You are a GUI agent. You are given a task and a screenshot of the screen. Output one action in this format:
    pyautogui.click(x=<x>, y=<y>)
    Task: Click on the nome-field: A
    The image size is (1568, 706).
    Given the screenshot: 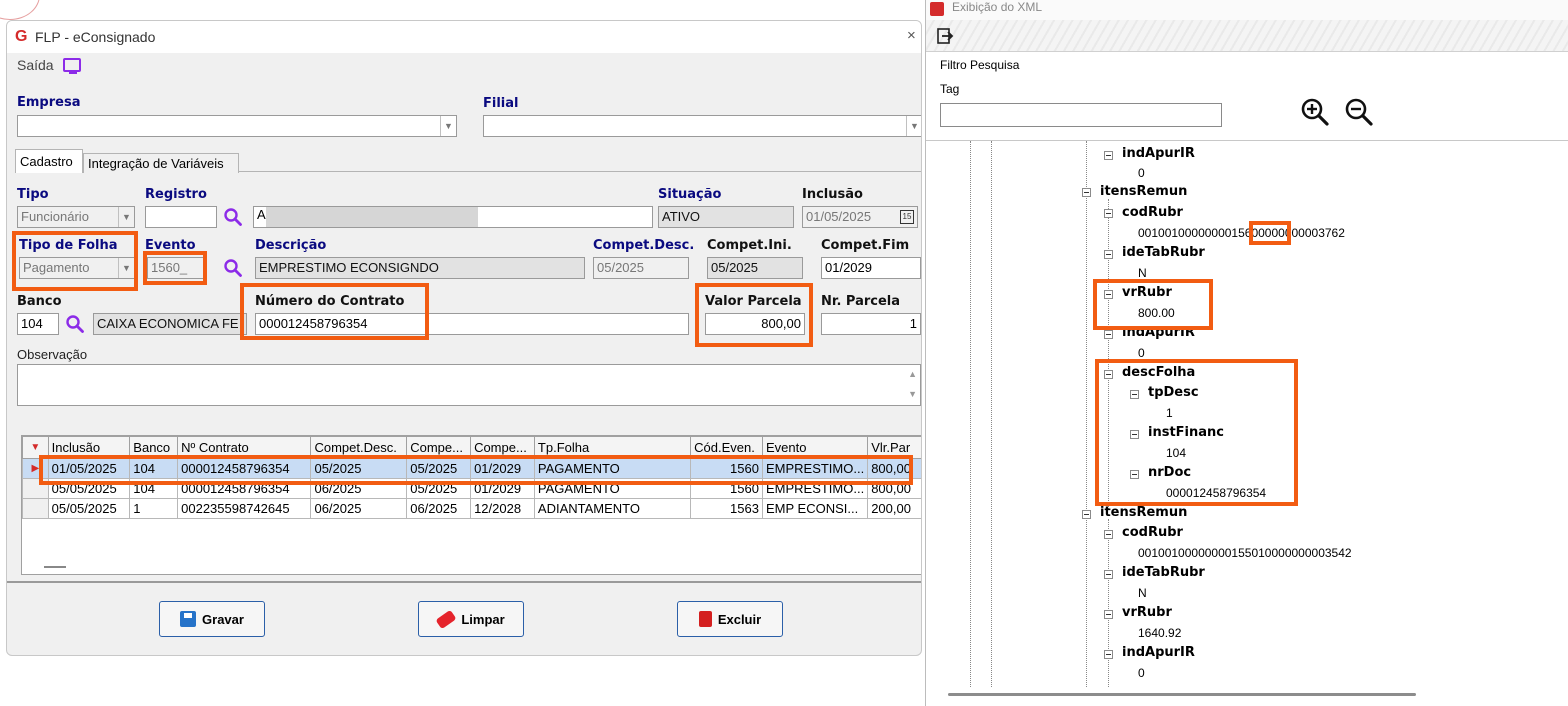 What is the action you would take?
    pyautogui.click(x=453, y=217)
    